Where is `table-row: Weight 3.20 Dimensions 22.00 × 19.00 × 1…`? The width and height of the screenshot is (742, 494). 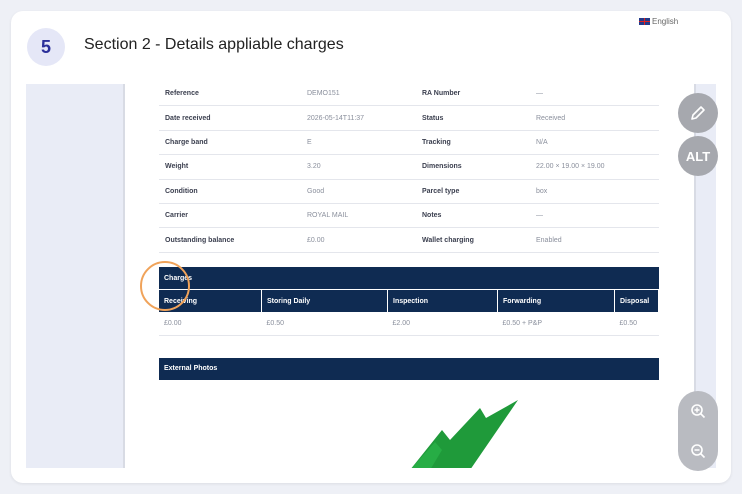
table-row: Weight 3.20 Dimensions 22.00 × 19.00 × 1… is located at coordinates (409, 167).